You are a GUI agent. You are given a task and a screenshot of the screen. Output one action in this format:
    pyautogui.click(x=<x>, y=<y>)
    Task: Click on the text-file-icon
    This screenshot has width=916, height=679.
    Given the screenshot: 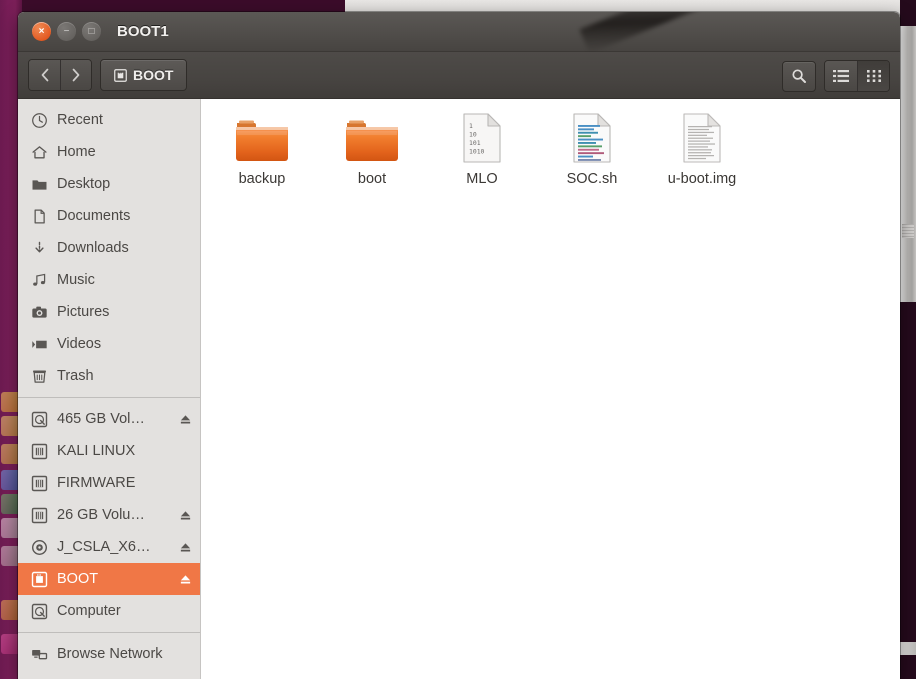 What is the action you would take?
    pyautogui.click(x=702, y=138)
    